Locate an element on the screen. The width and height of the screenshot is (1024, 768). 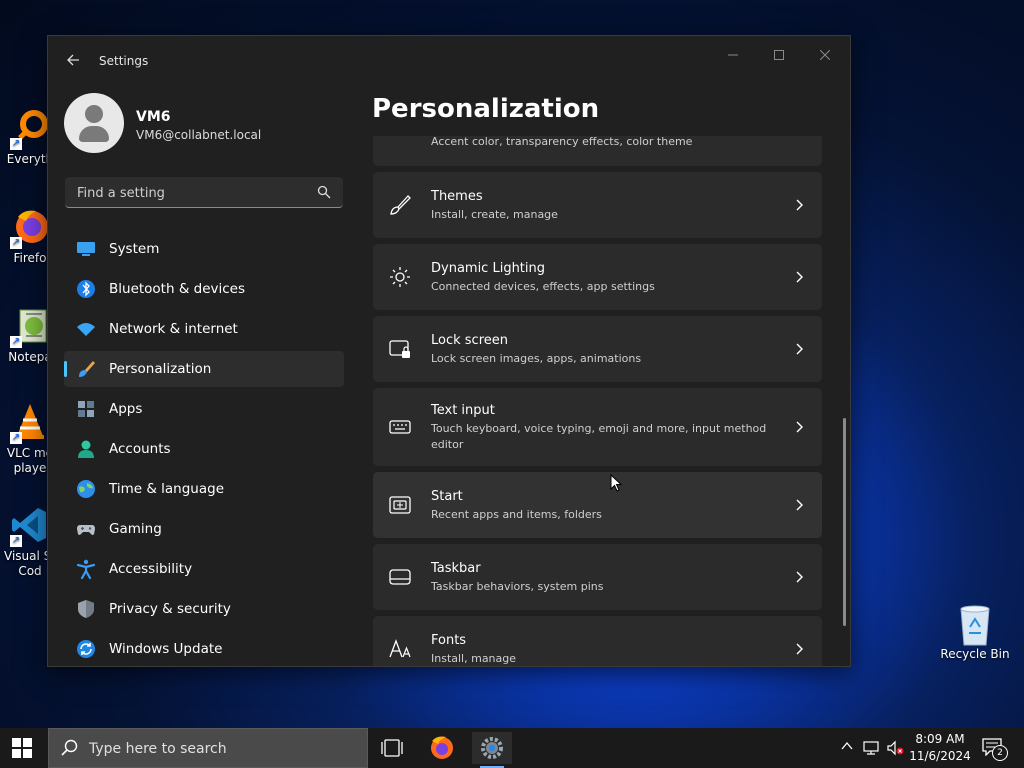
sidebar-item-windows-update: Windows Update is located at coordinates (204, 648).